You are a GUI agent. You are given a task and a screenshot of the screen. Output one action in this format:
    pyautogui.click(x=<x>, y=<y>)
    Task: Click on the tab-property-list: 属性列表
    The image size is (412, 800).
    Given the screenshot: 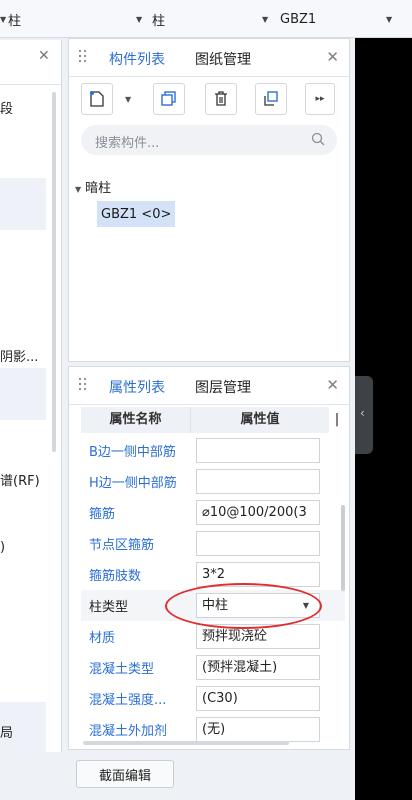 What is the action you would take?
    pyautogui.click(x=137, y=387)
    